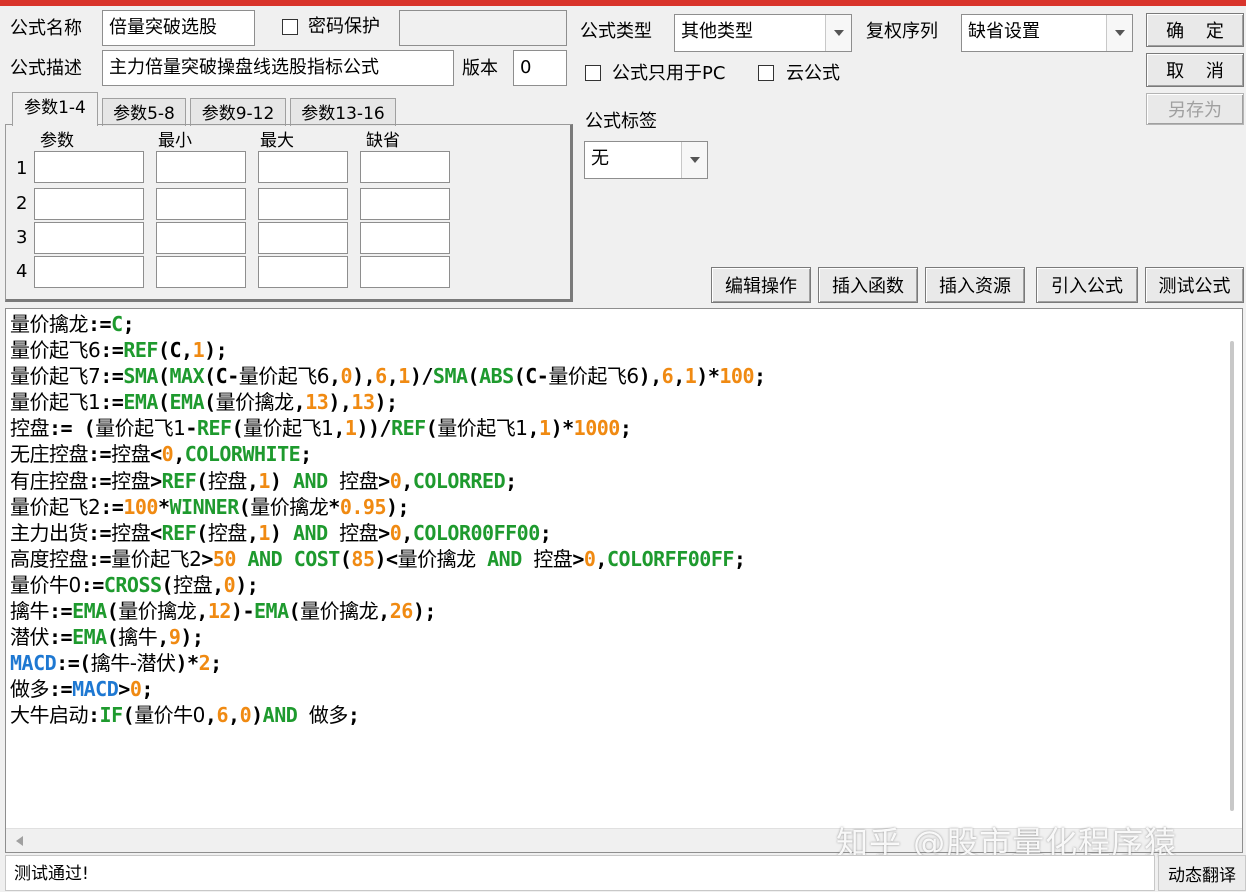 The width and height of the screenshot is (1246, 892). I want to click on cancel-button: 取 消, so click(1195, 70).